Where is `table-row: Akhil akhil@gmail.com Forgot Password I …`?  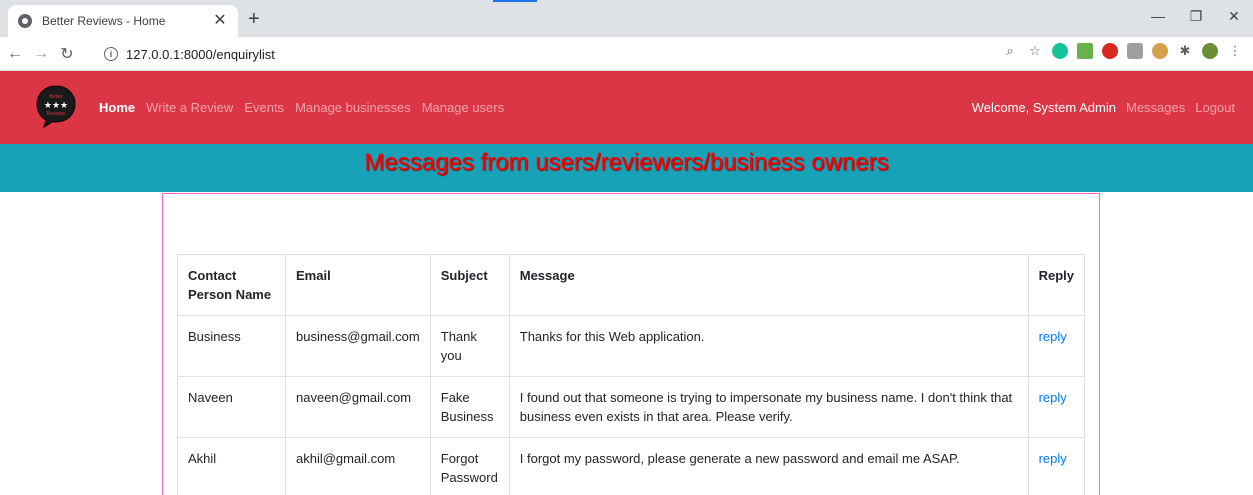 table-row: Akhil akhil@gmail.com Forgot Password I … is located at coordinates (631, 466).